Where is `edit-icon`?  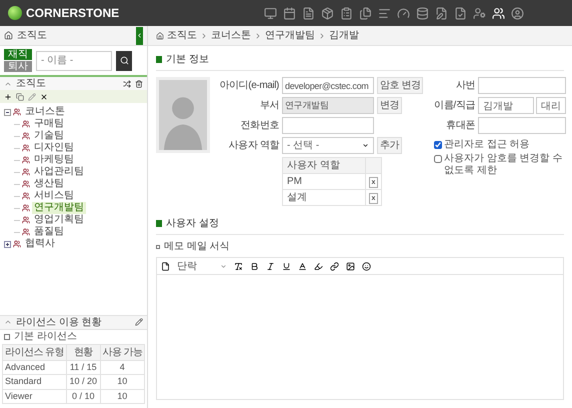 edit-icon is located at coordinates (139, 322).